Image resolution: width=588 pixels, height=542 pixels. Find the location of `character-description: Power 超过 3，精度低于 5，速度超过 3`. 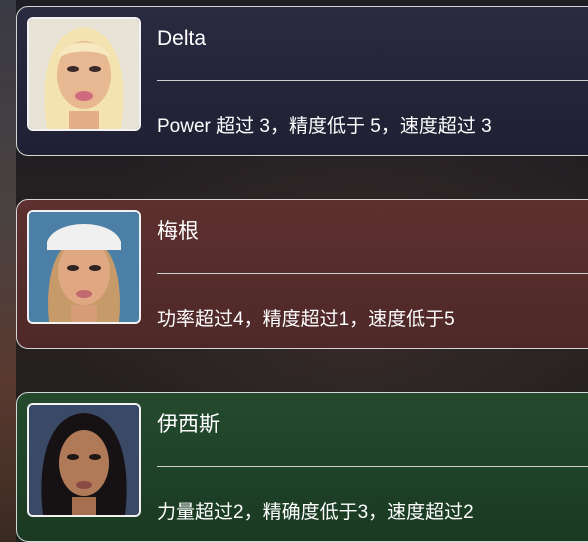

character-description: Power 超过 3，精度低于 5，速度超过 3 is located at coordinates (324, 126).